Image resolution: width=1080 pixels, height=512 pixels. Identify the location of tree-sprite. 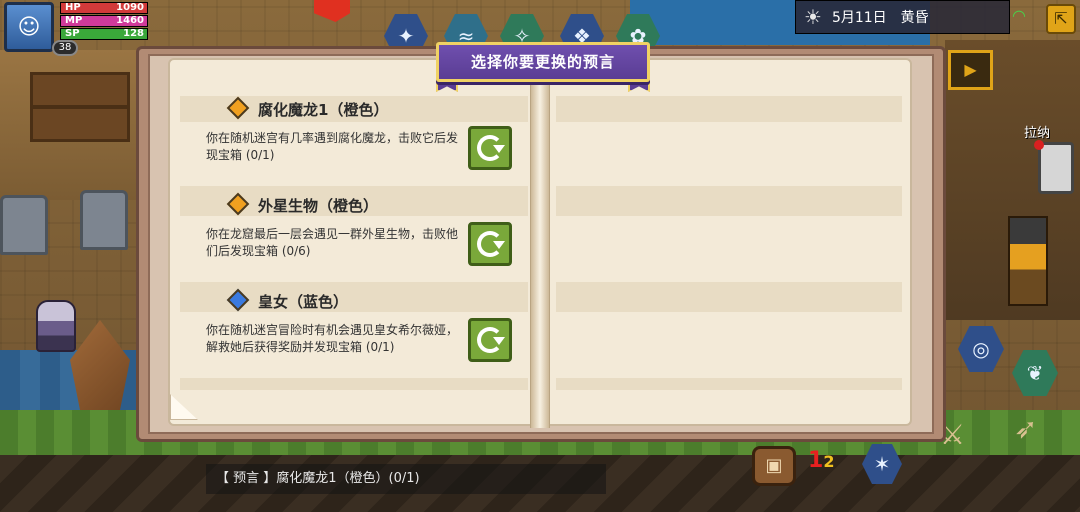
(100, 370).